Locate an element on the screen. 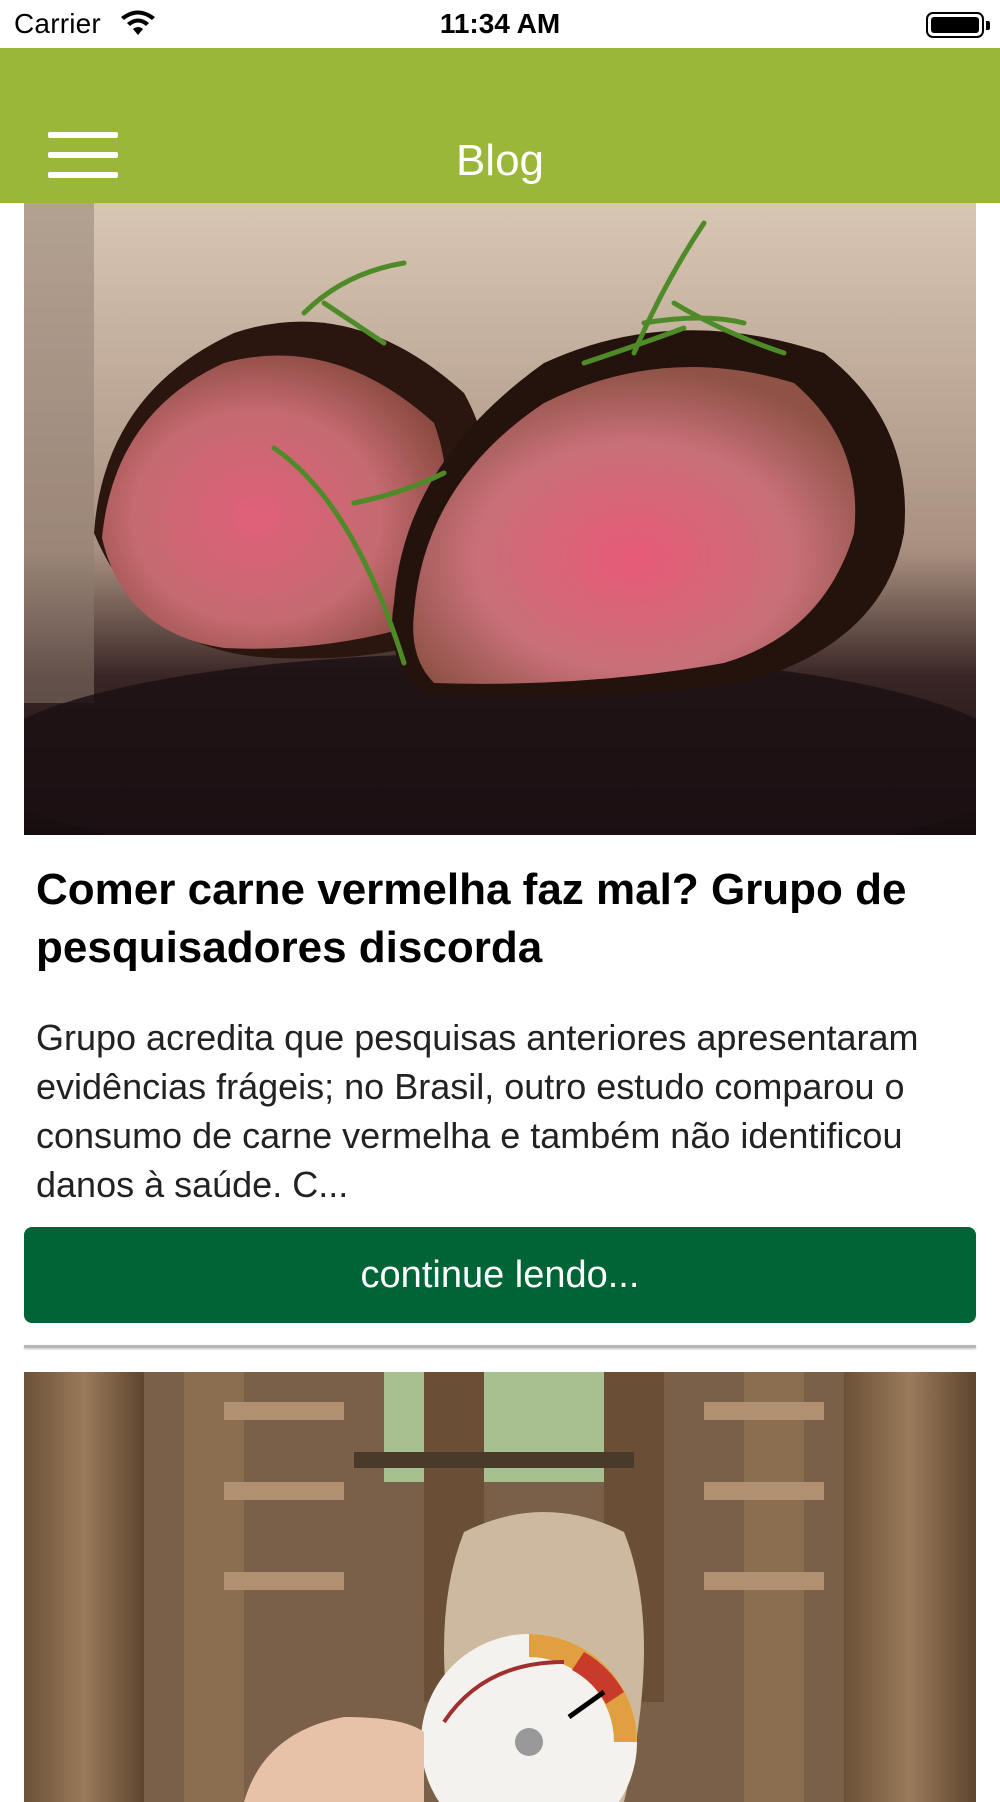 The height and width of the screenshot is (1802, 1000). battery-icon is located at coordinates (958, 25).